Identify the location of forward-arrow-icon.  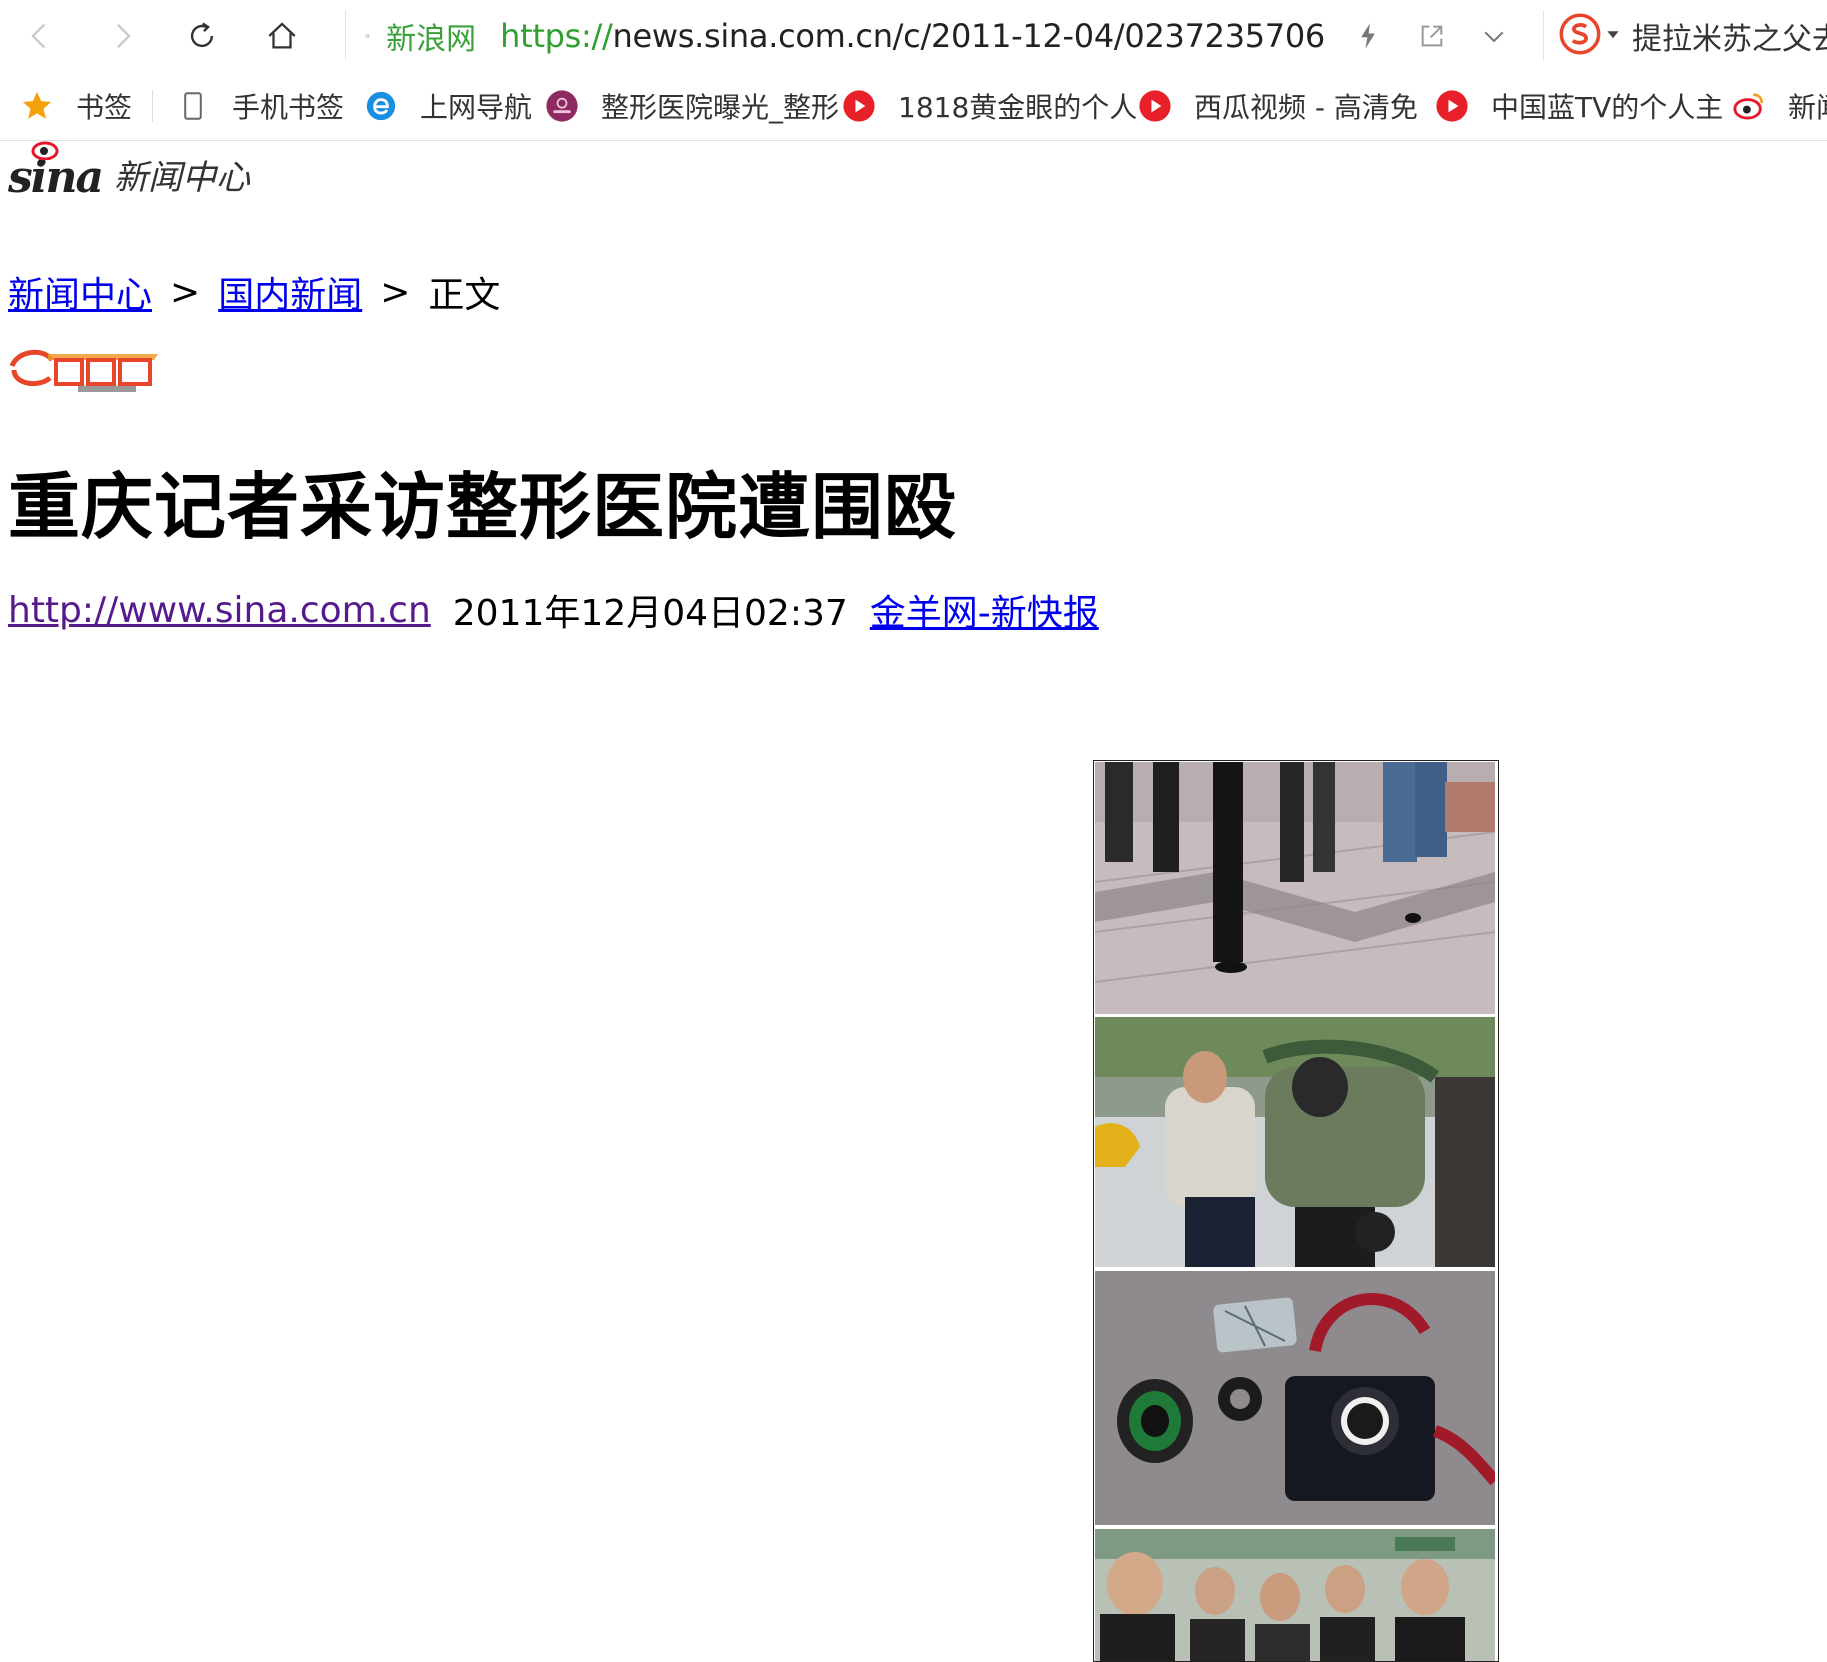
(123, 36).